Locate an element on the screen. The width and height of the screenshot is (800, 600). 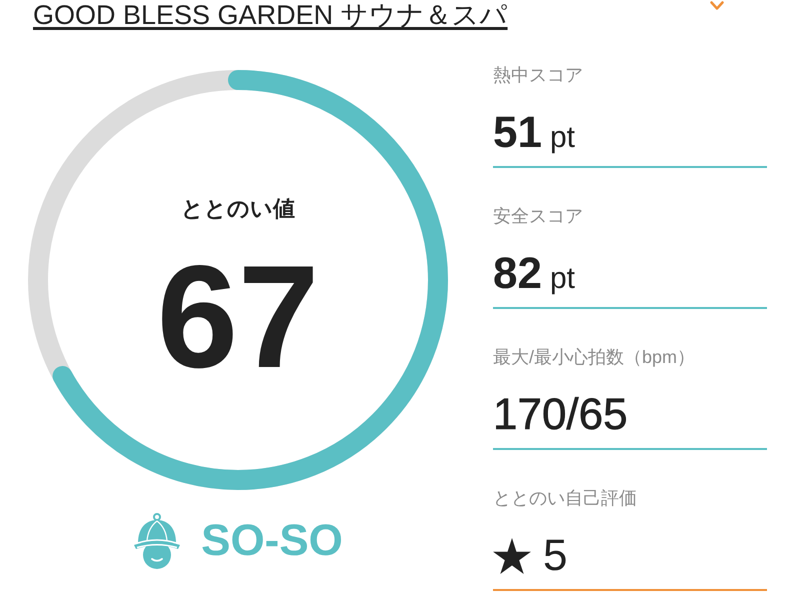
metric-value: 170/65 is located at coordinates (560, 415).